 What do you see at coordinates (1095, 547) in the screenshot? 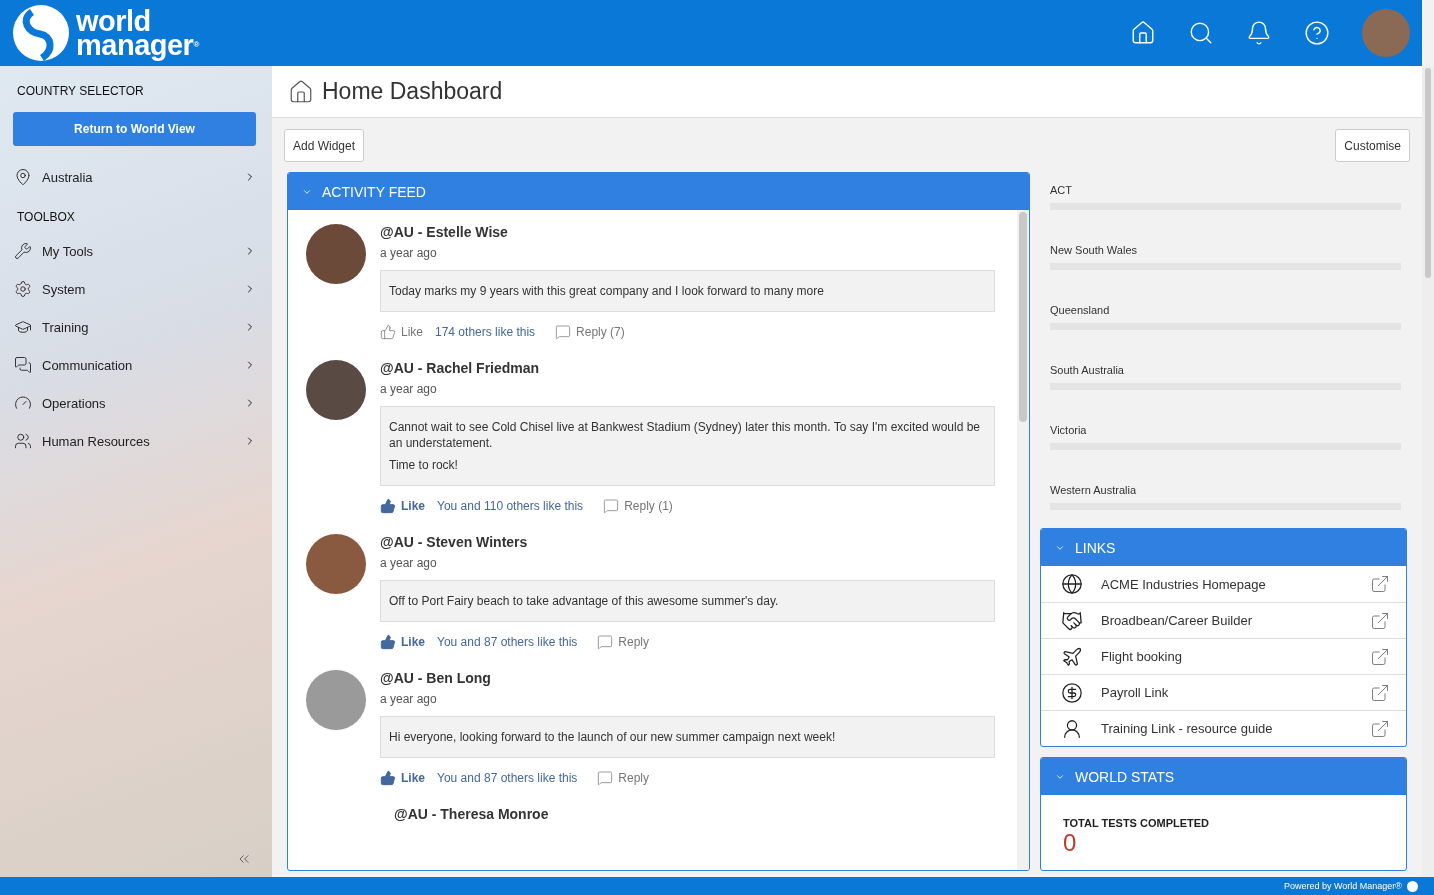
I see `panel-title: LINKS` at bounding box center [1095, 547].